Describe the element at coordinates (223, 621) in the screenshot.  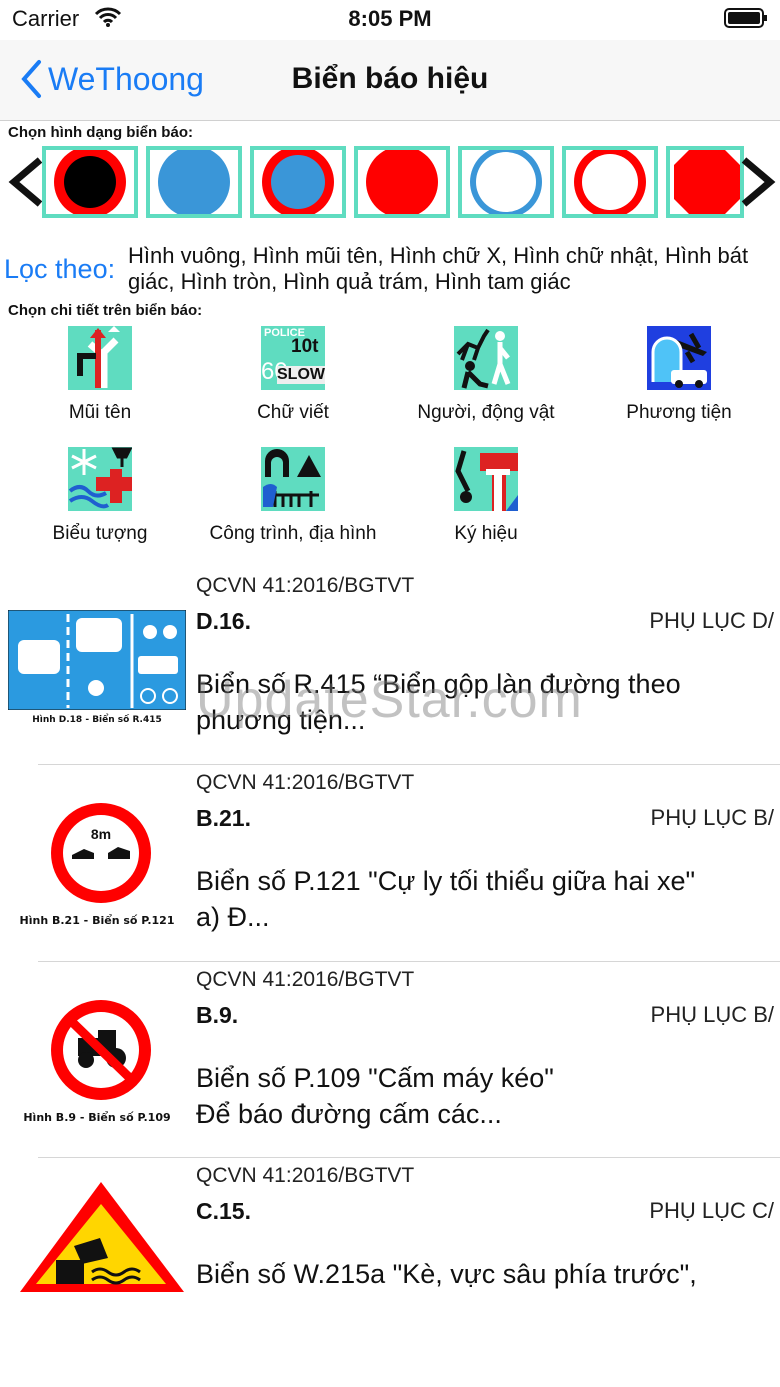
I see `item-code: D.16.` at that location.